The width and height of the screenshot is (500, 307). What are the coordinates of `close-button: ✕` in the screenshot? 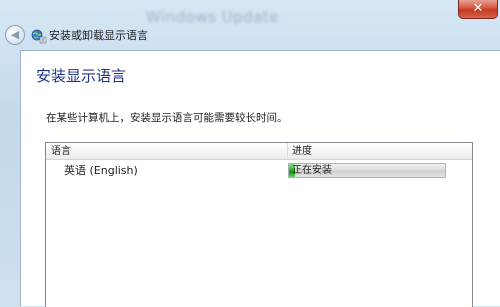 It's located at (478, 9).